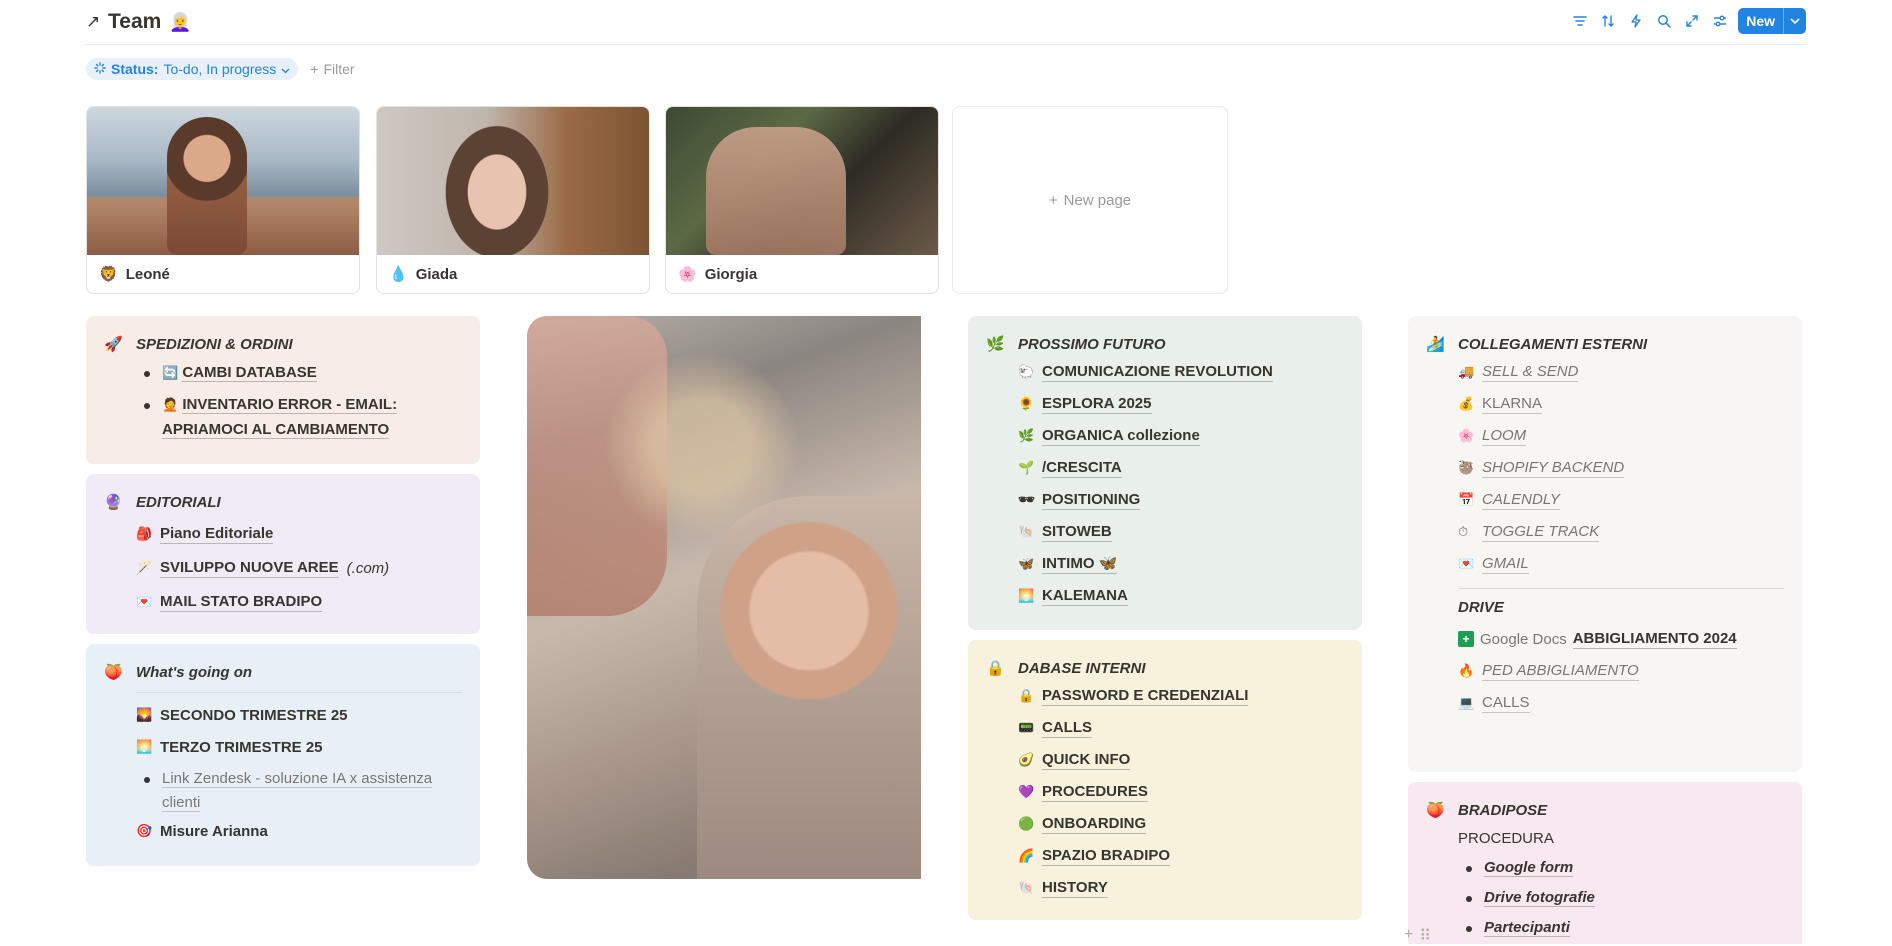 Image resolution: width=1892 pixels, height=946 pixels. What do you see at coordinates (1553, 468) in the screenshot?
I see `external-link: SHOPIFY BACKEND` at bounding box center [1553, 468].